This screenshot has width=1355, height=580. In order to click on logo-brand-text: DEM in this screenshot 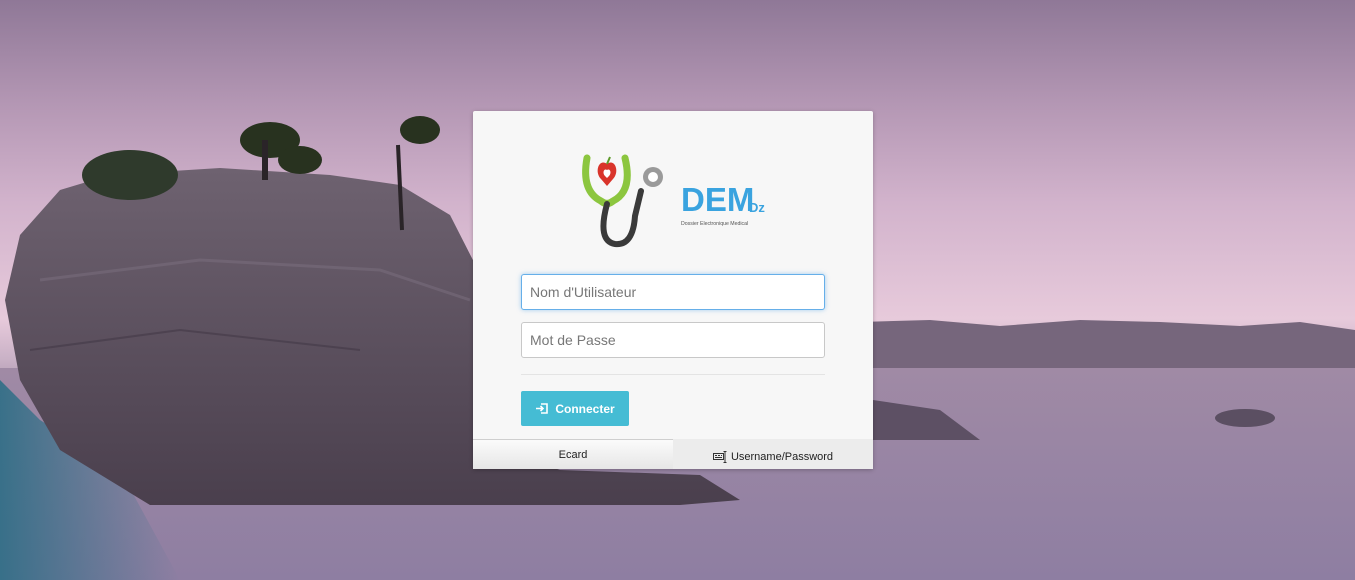, I will do `click(717, 199)`.